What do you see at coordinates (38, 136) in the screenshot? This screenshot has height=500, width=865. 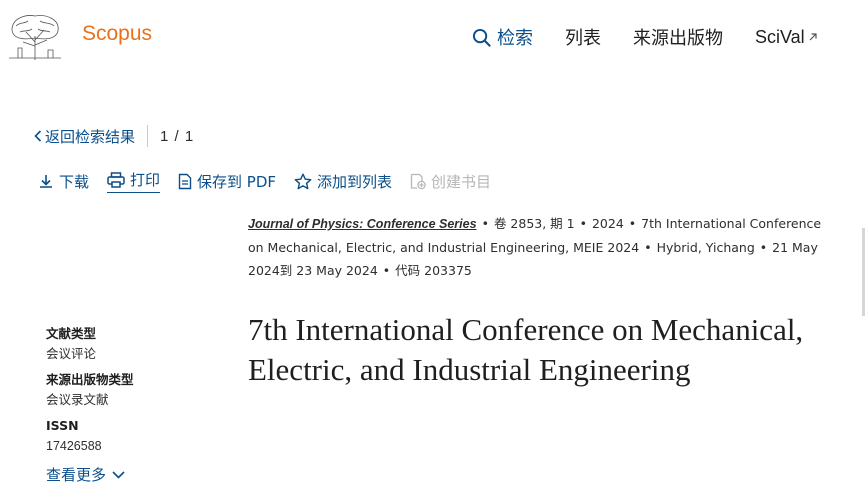 I see `chevron-left-icon` at bounding box center [38, 136].